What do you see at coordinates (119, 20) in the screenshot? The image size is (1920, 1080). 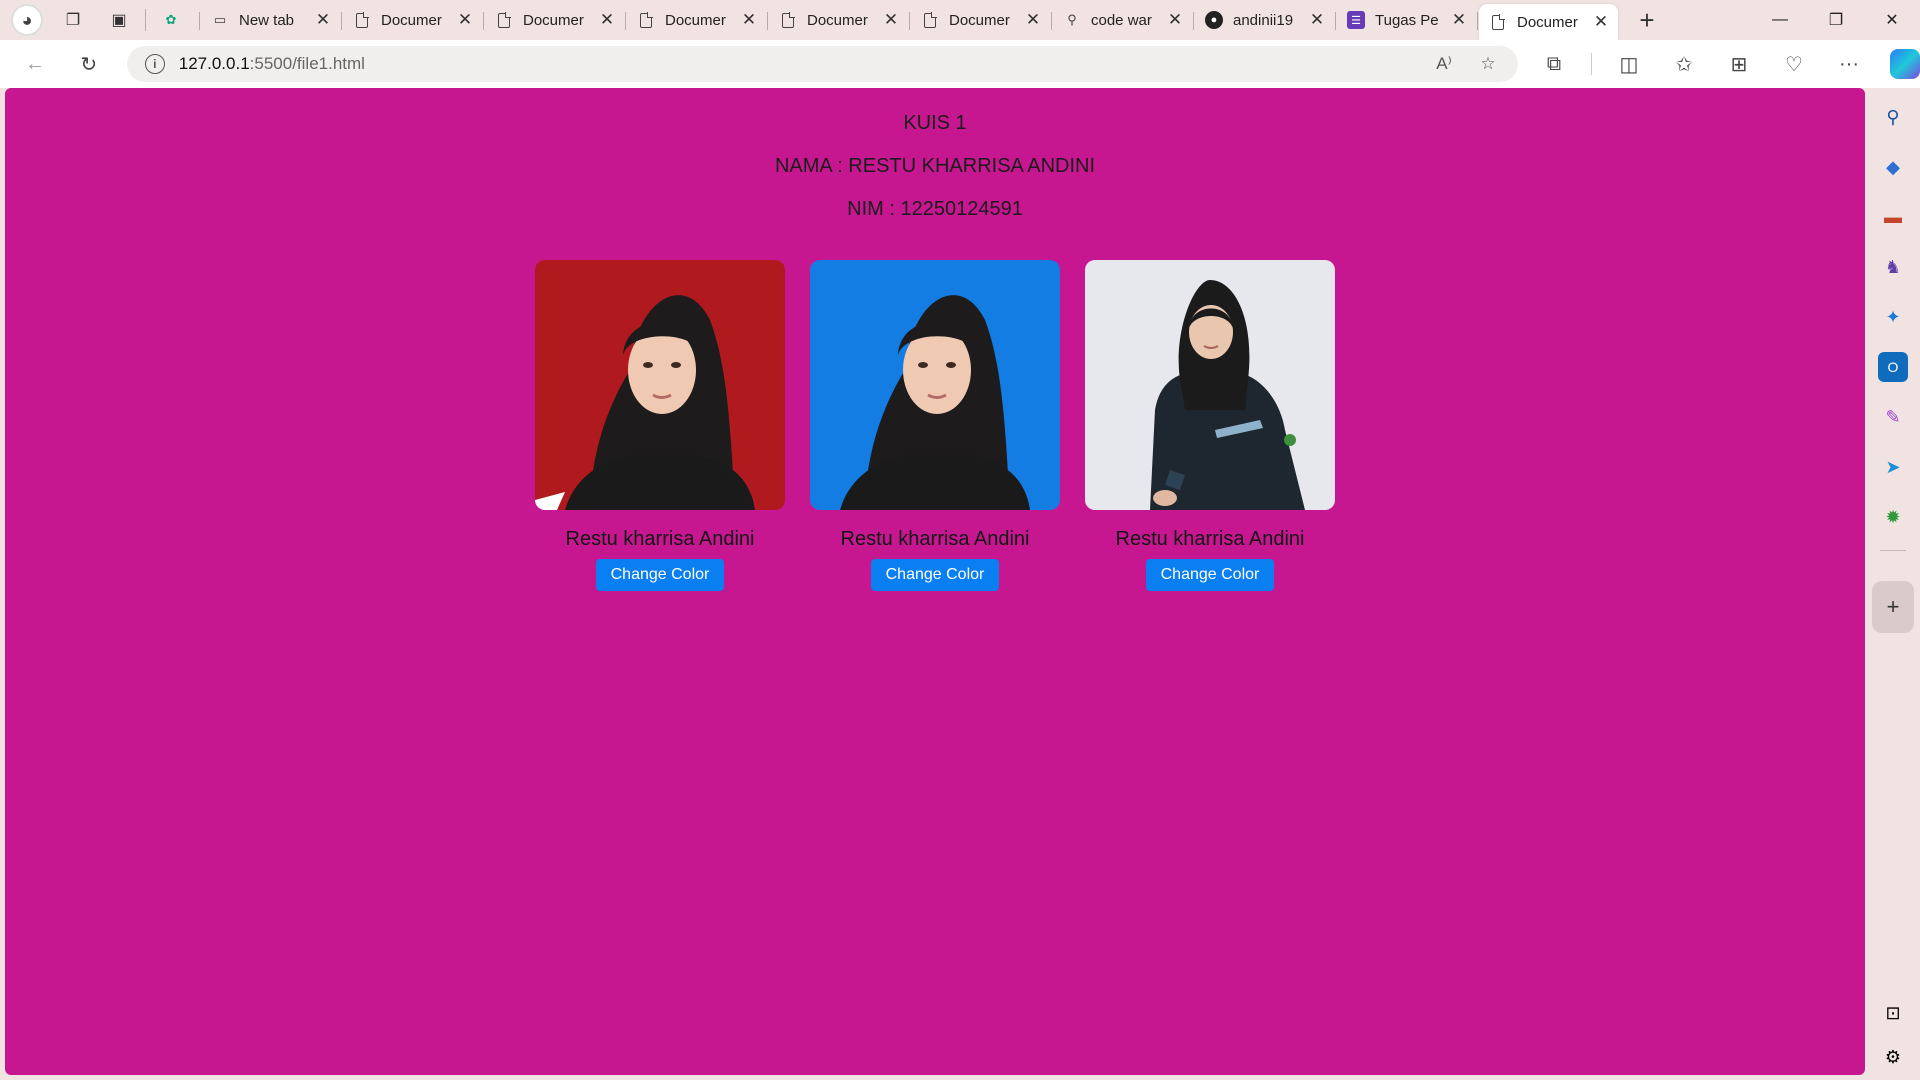 I see `vertical-tabs-icon: ▣` at bounding box center [119, 20].